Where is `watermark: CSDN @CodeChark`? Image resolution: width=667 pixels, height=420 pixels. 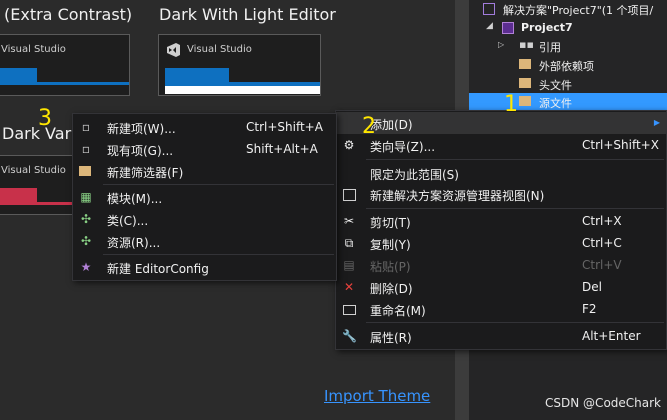 watermark: CSDN @CodeChark is located at coordinates (603, 403).